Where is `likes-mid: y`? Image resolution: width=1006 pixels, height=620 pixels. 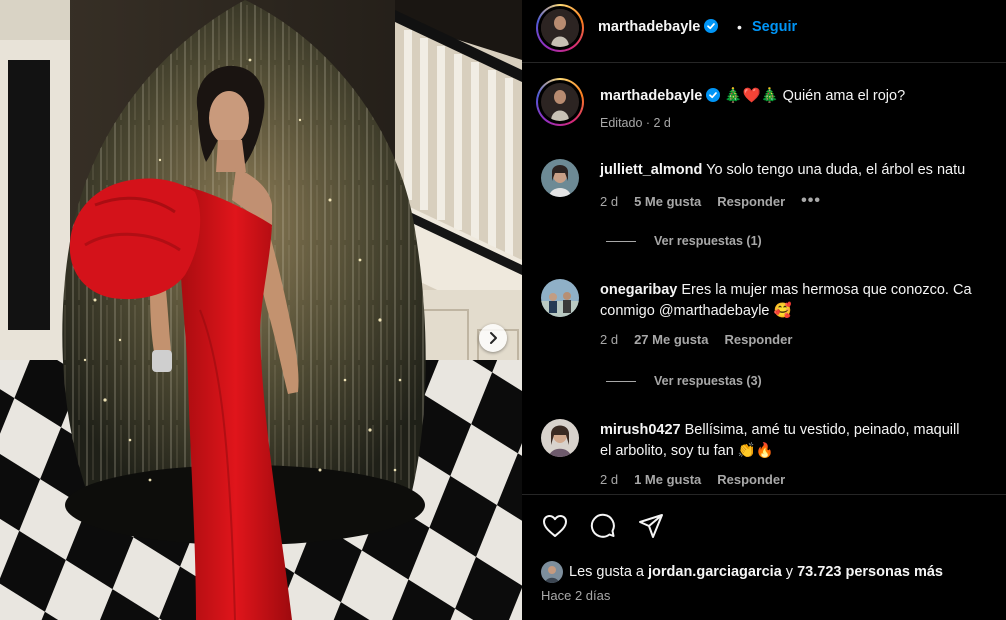 likes-mid: y is located at coordinates (789, 572).